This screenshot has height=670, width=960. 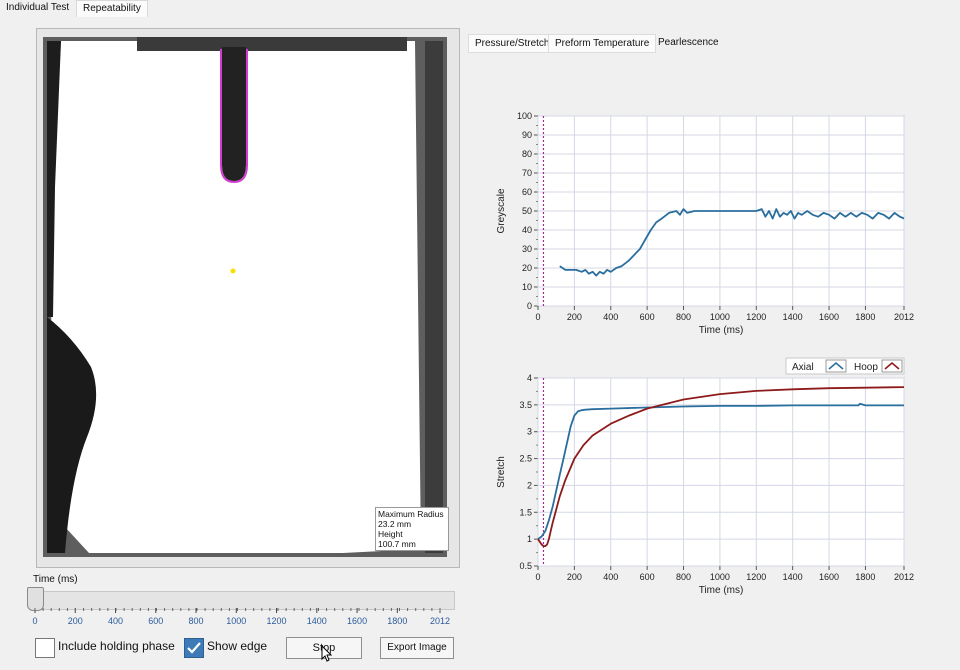 I want to click on slider-tick-label: 1000, so click(x=236, y=621).